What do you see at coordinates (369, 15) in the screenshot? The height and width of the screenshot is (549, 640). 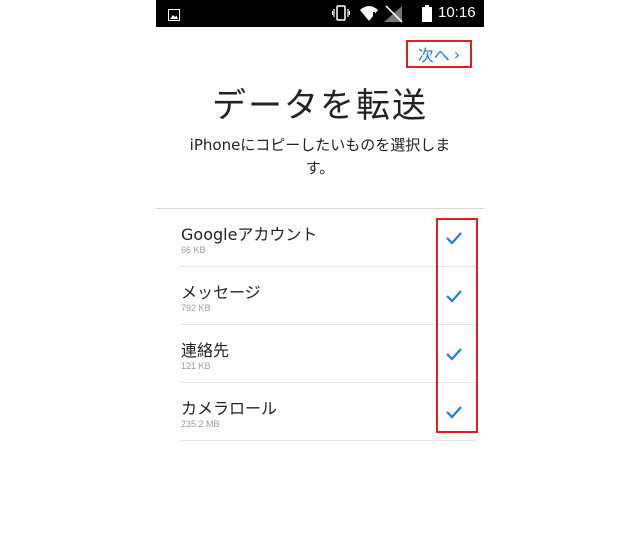 I see `wifi-icon` at bounding box center [369, 15].